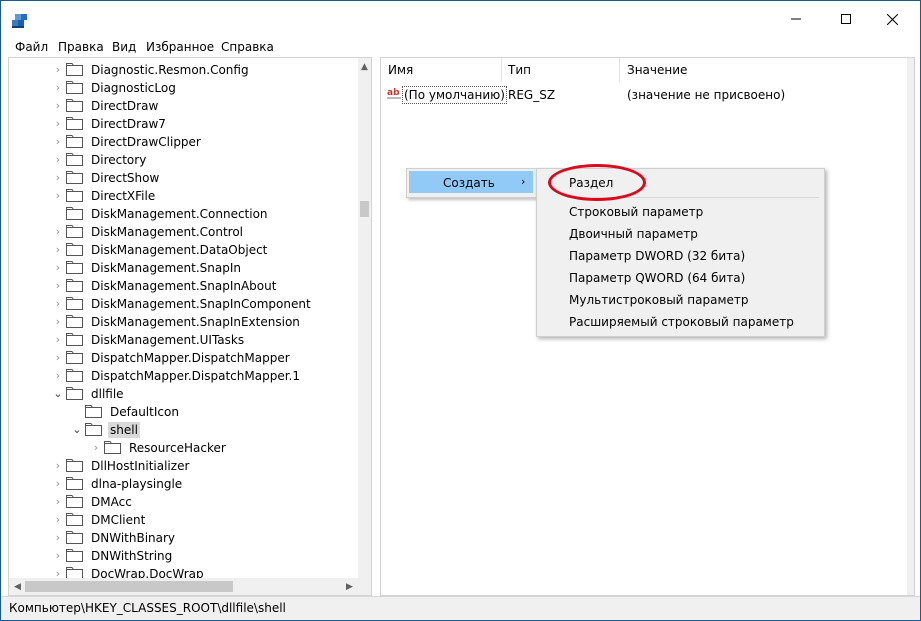 The width and height of the screenshot is (921, 621). I want to click on tree-vertical-scrollbar: ▲, so click(364, 318).